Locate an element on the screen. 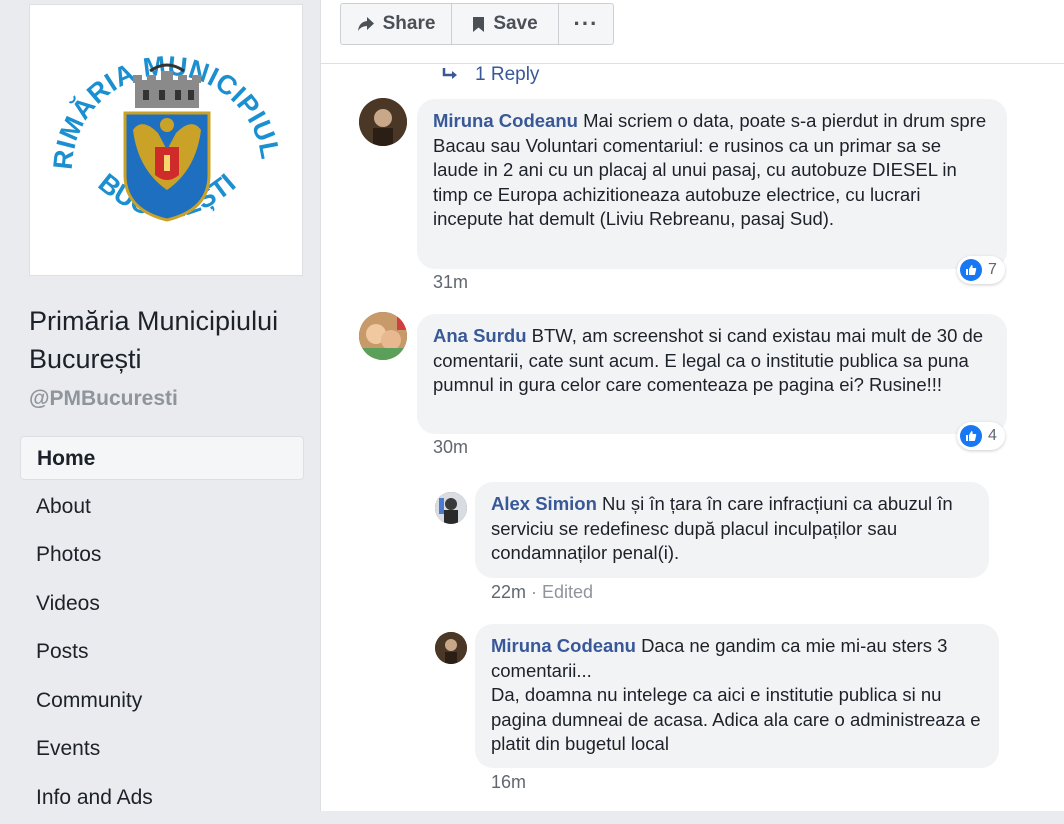 The width and height of the screenshot is (1064, 824). nav-photos: Photos is located at coordinates (162, 555).